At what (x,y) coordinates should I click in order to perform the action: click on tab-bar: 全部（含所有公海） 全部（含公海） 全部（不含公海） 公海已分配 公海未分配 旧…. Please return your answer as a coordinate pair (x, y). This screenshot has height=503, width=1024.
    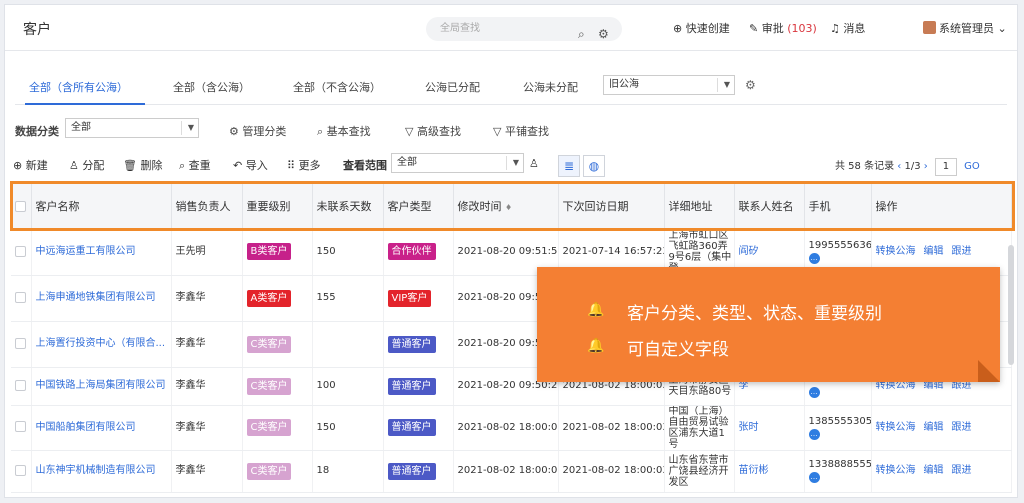
    Looking at the image, I should click on (511, 85).